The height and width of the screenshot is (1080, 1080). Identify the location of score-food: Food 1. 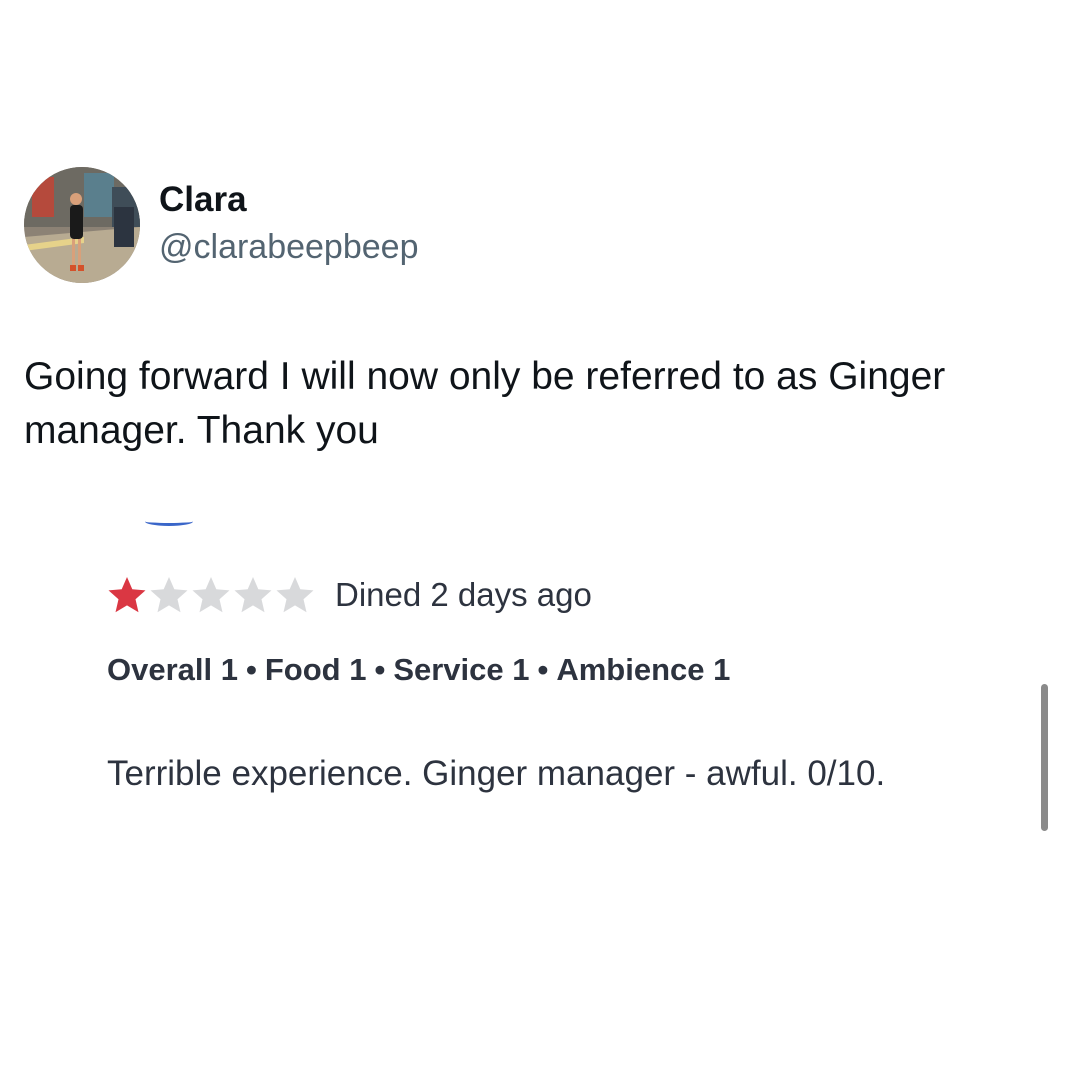
(315, 669).